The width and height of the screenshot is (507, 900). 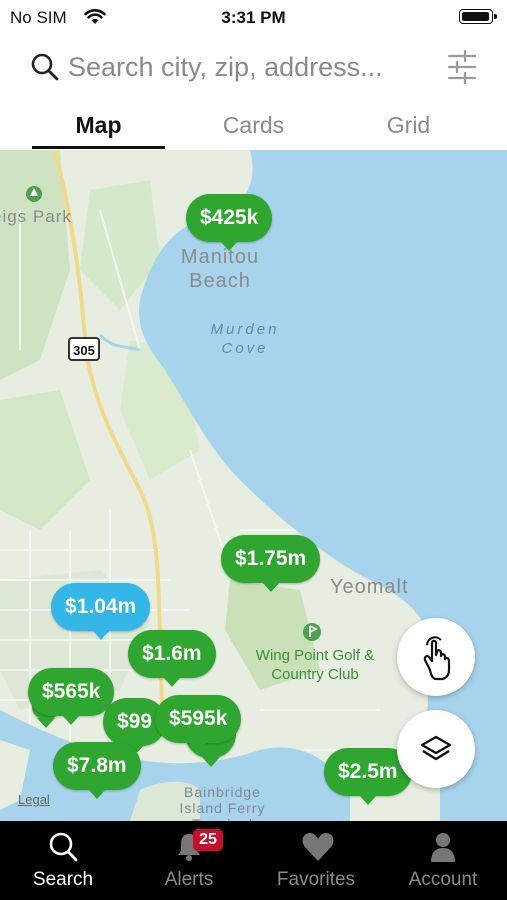 I want to click on status-bar: No SIM 3:31 PM, so click(x=253, y=17).